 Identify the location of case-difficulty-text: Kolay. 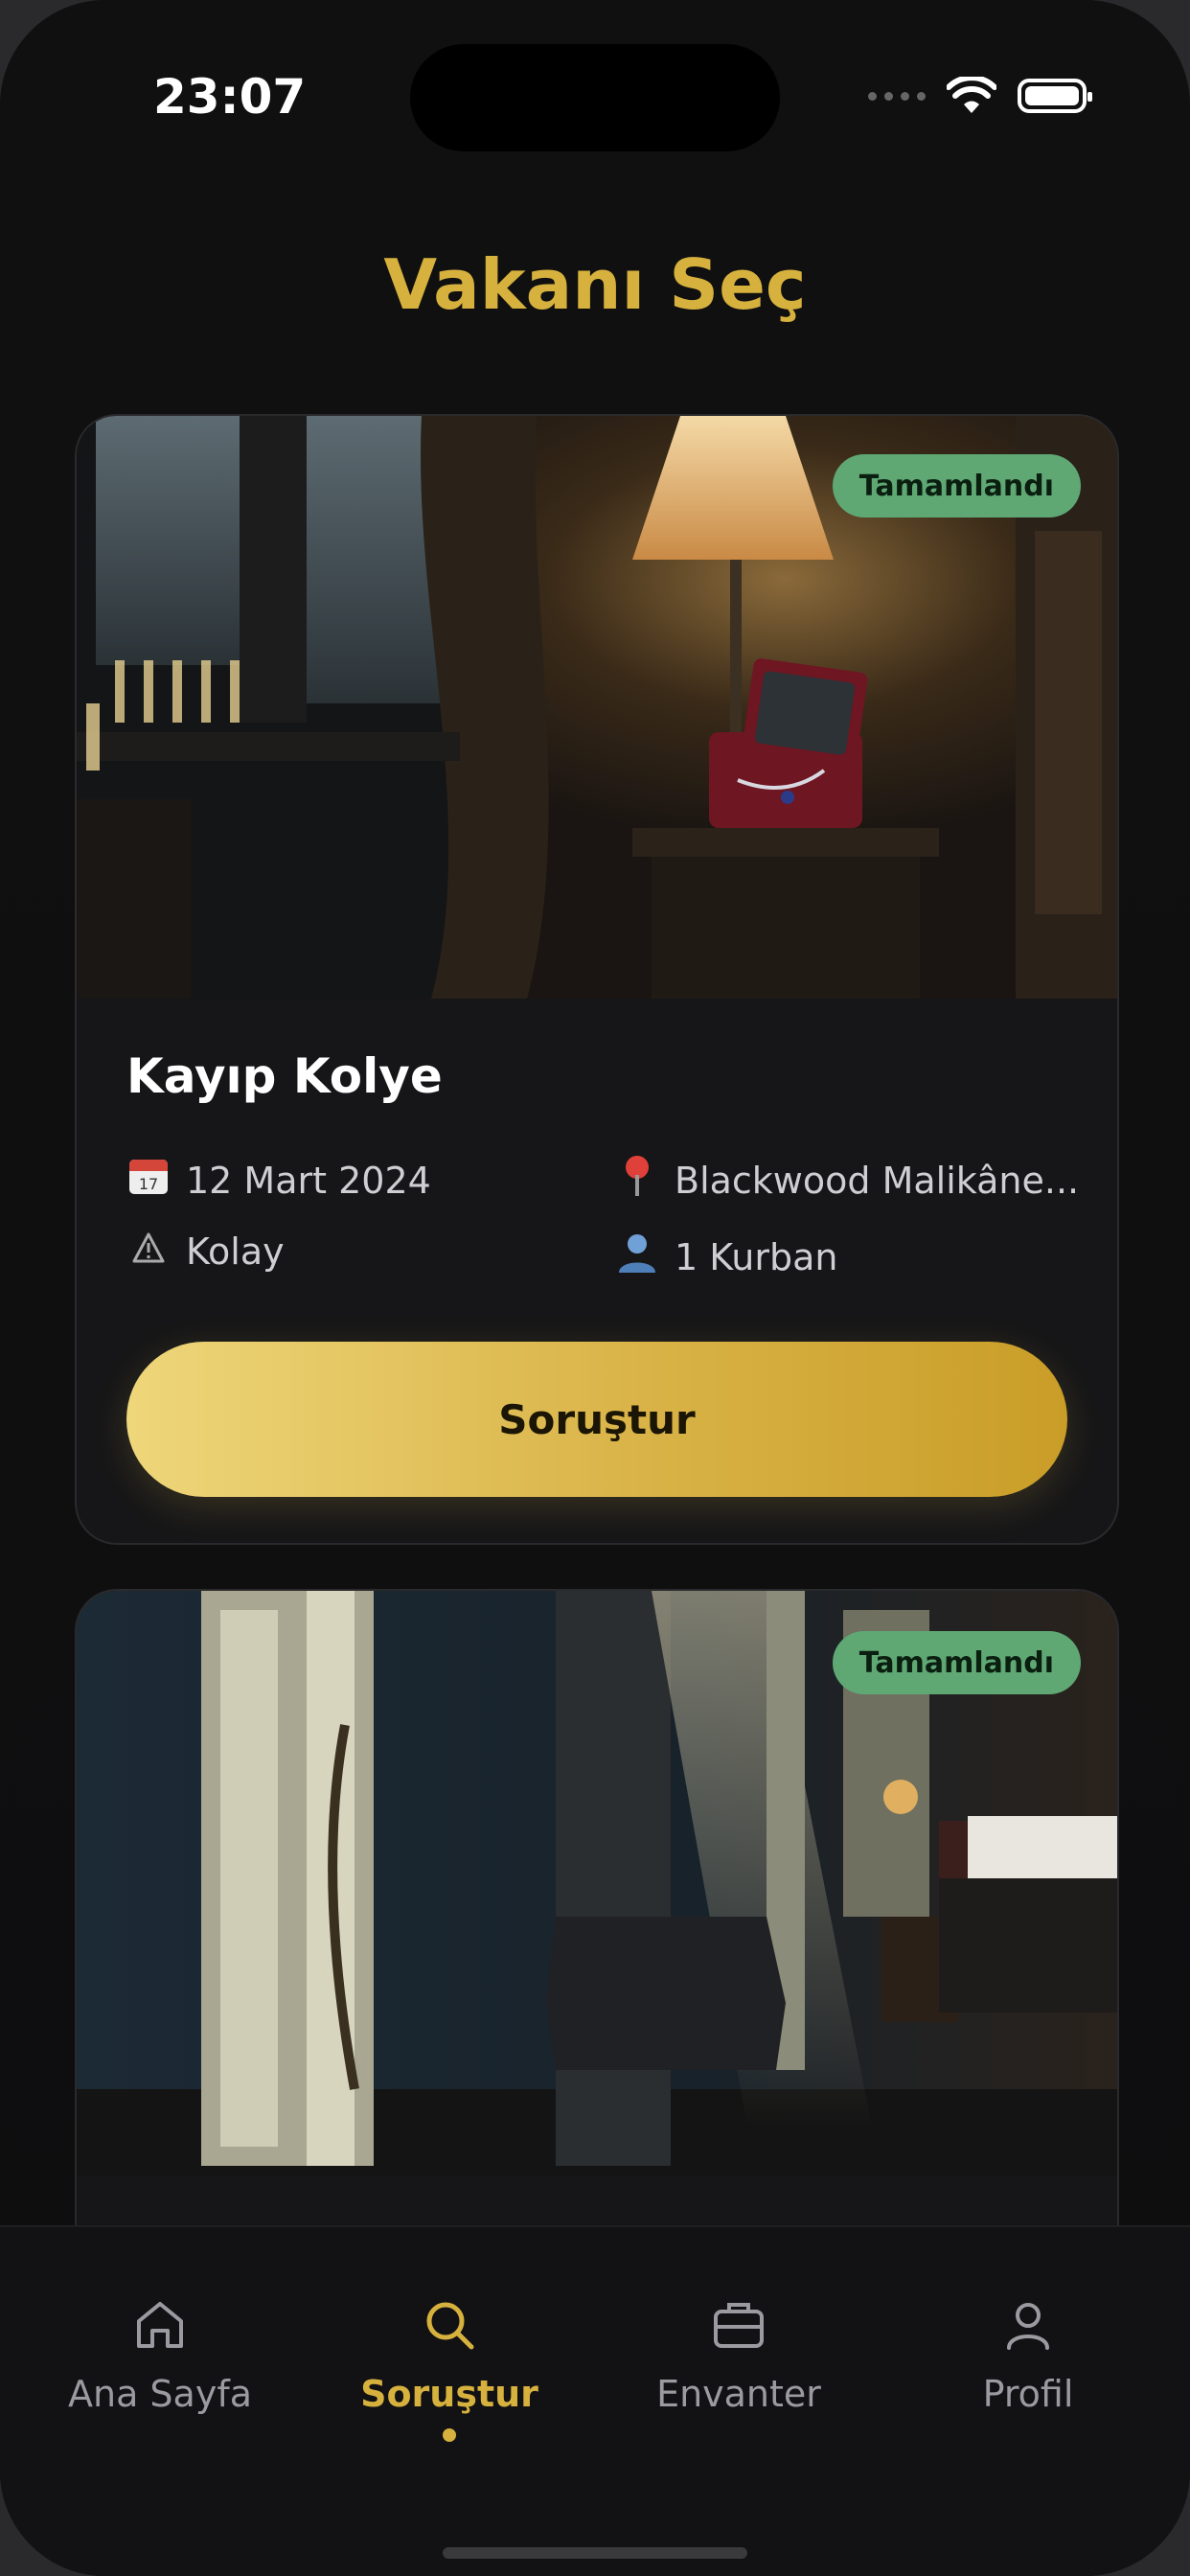
(236, 1251).